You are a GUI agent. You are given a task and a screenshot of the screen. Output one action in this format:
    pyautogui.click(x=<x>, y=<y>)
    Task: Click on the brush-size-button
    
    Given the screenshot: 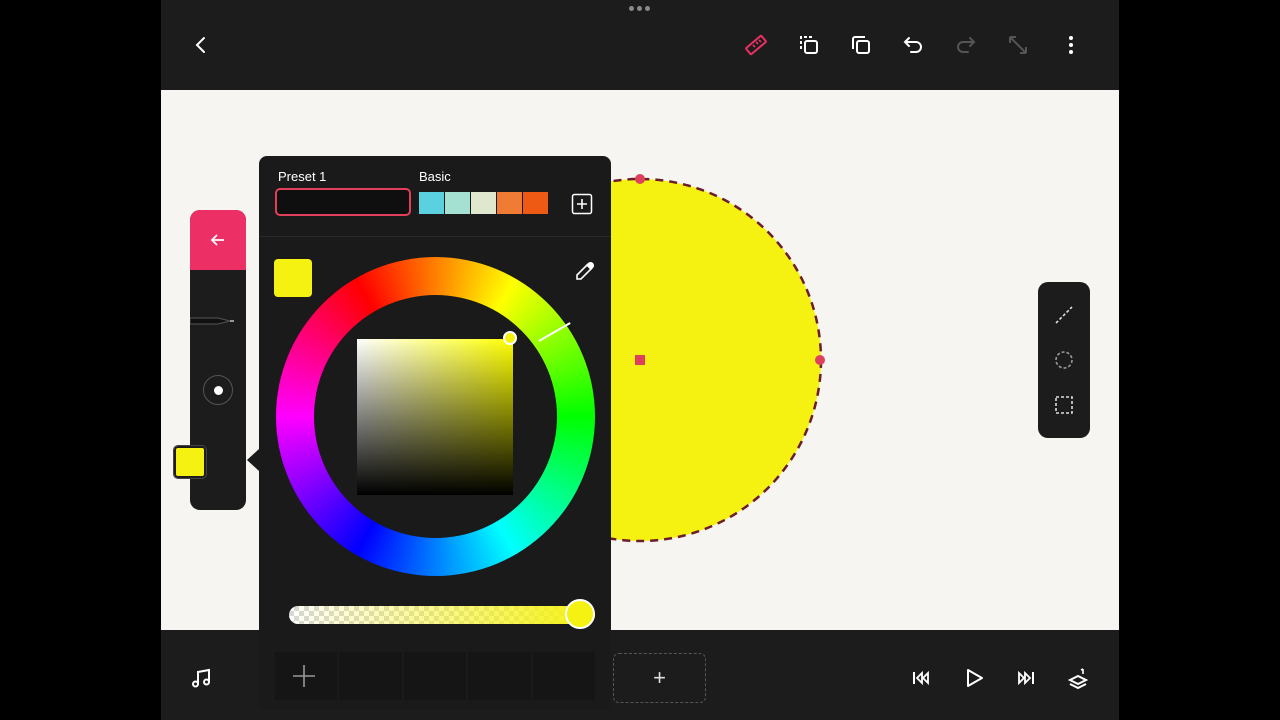 What is the action you would take?
    pyautogui.click(x=218, y=390)
    